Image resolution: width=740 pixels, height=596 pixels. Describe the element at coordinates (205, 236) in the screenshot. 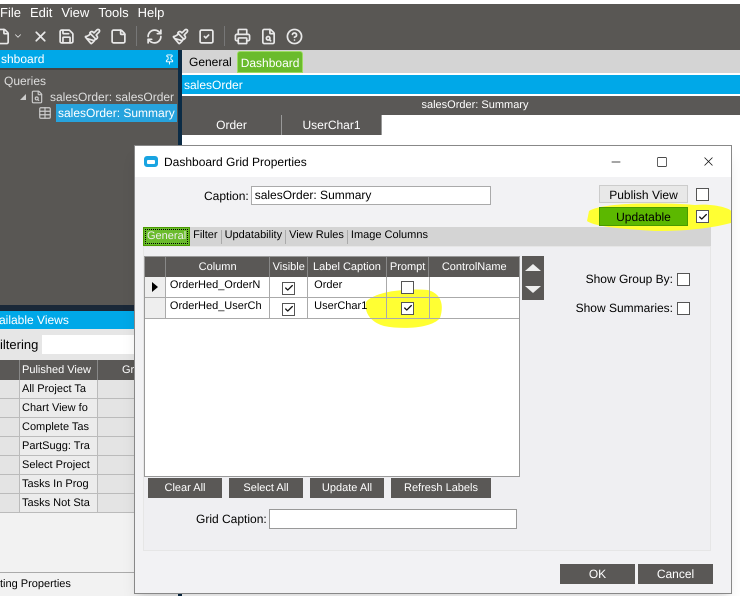

I see `tab: Filter` at that location.